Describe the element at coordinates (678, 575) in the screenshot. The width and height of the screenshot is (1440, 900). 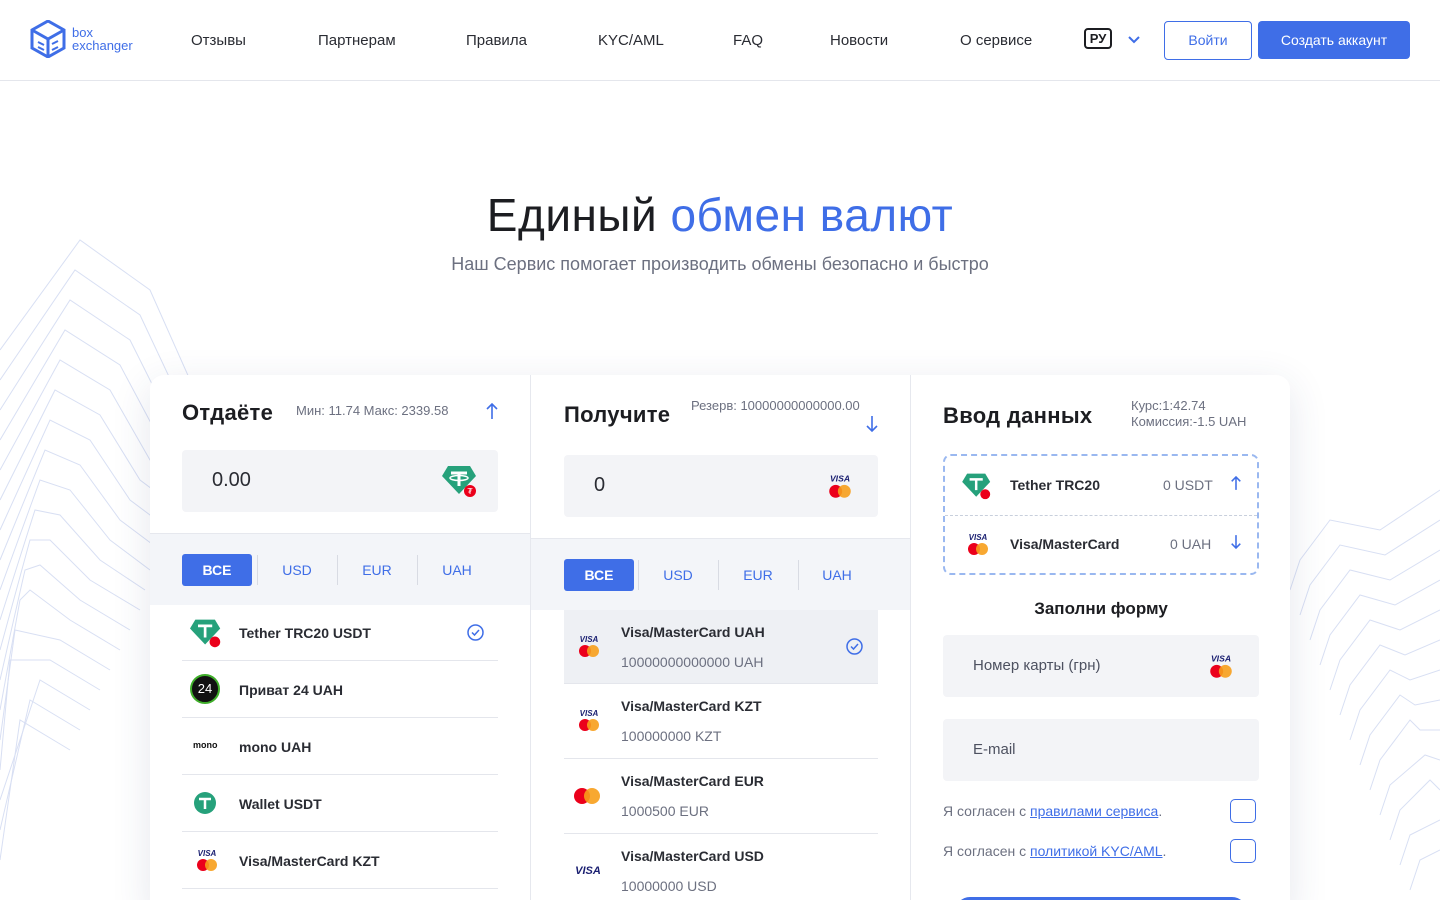
I see `receive-tab-usd: USD` at that location.